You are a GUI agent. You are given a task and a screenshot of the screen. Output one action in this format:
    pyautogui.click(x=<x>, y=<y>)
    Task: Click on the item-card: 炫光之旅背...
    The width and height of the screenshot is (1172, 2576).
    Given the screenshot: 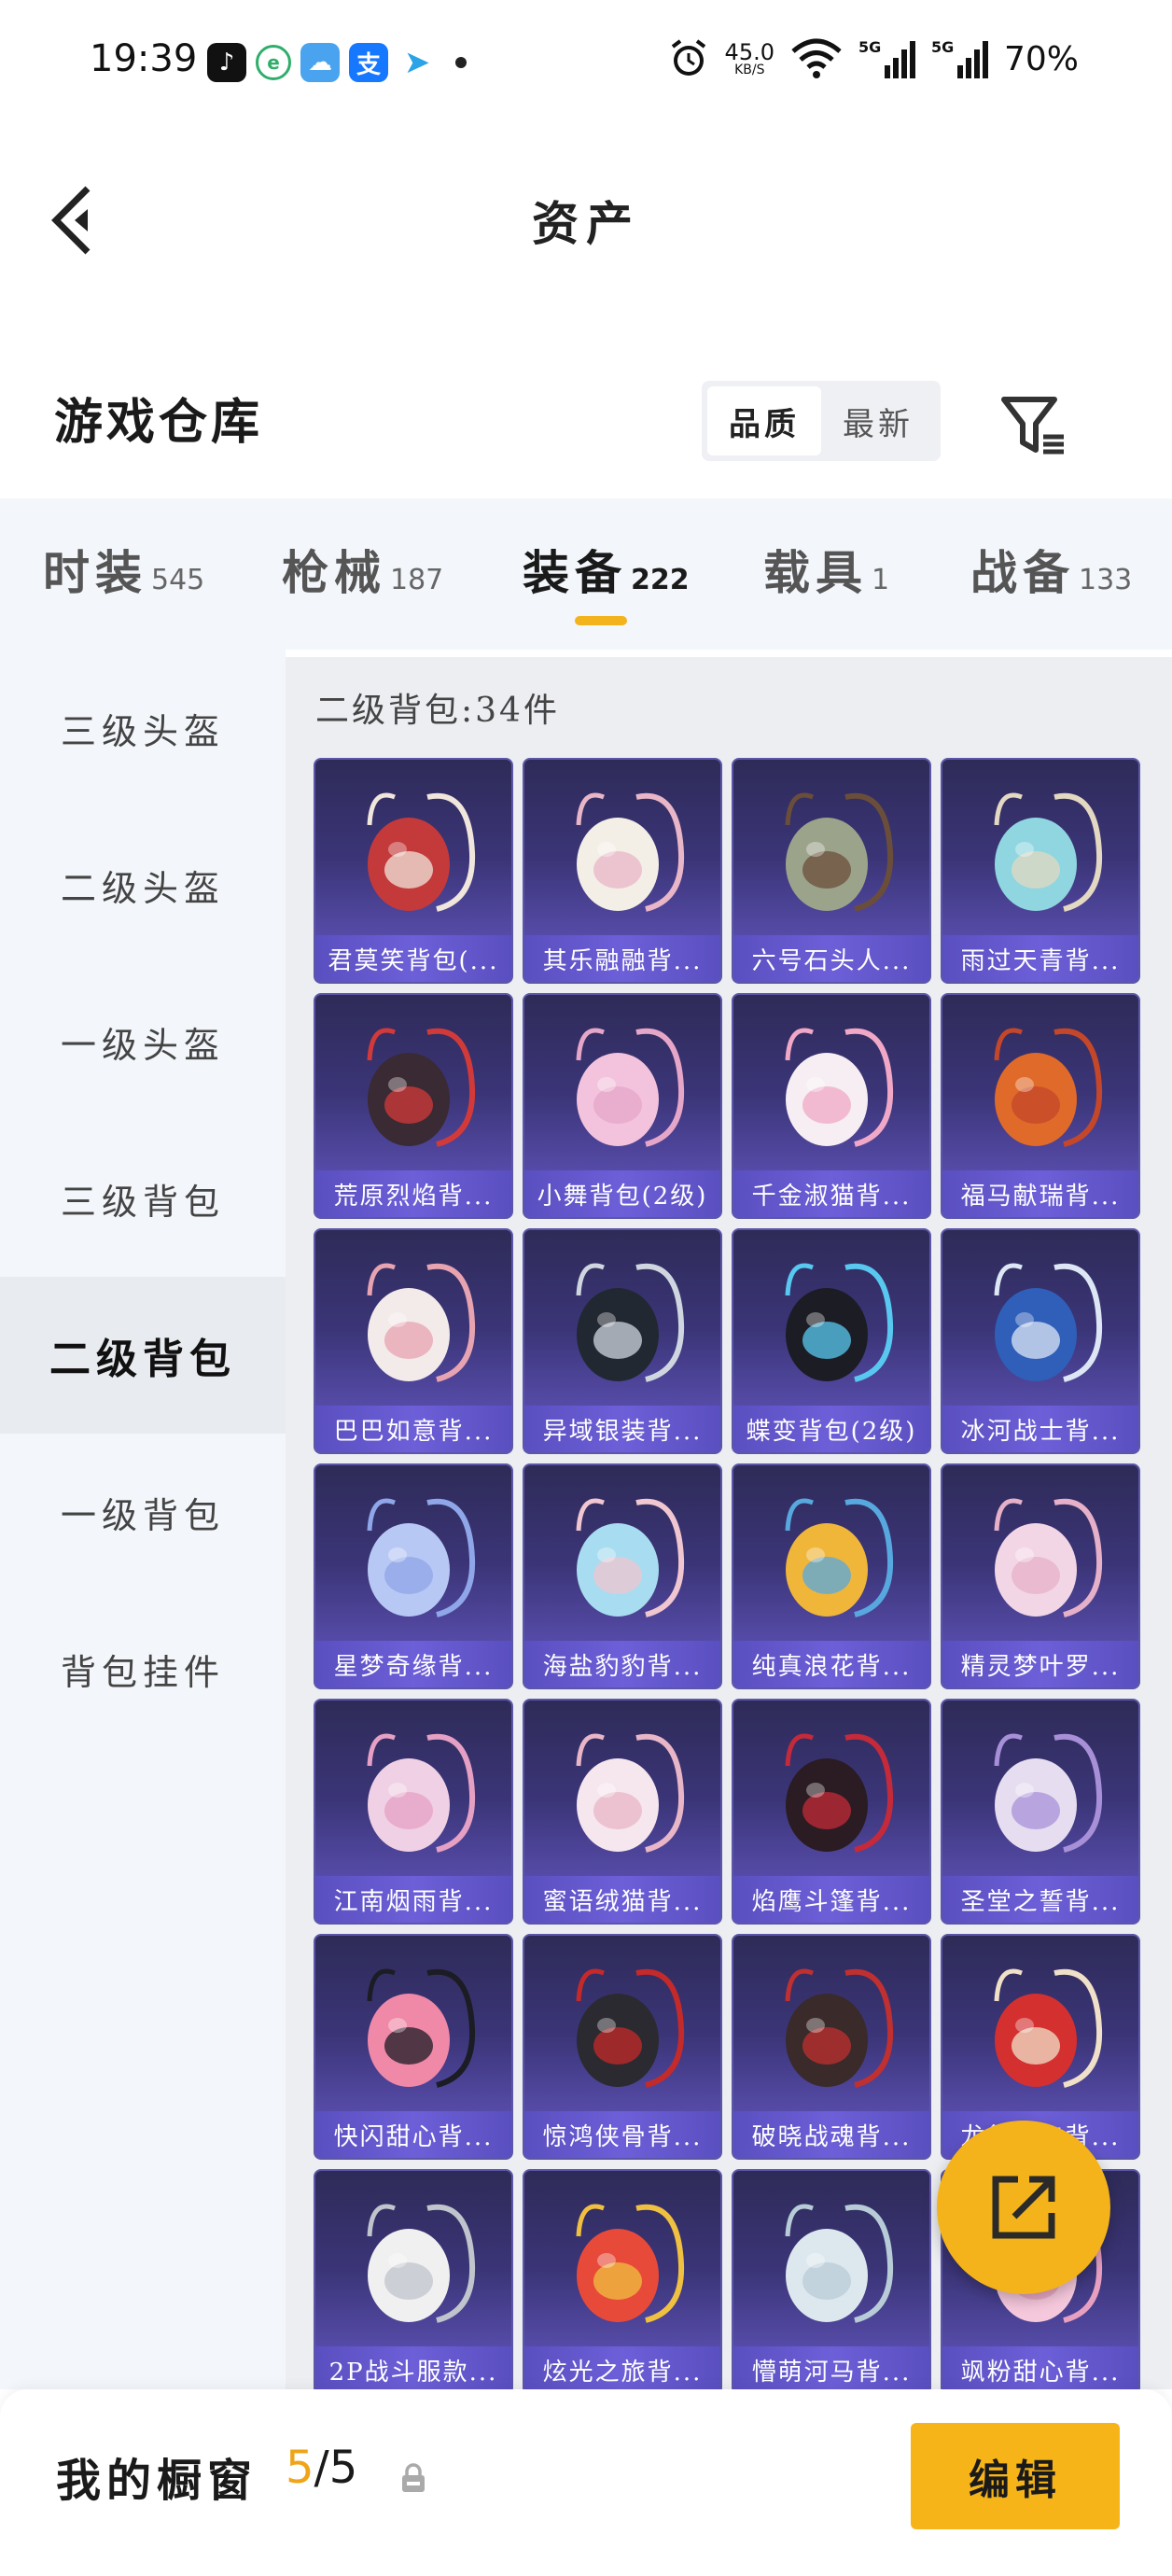 What is the action you would take?
    pyautogui.click(x=622, y=2279)
    